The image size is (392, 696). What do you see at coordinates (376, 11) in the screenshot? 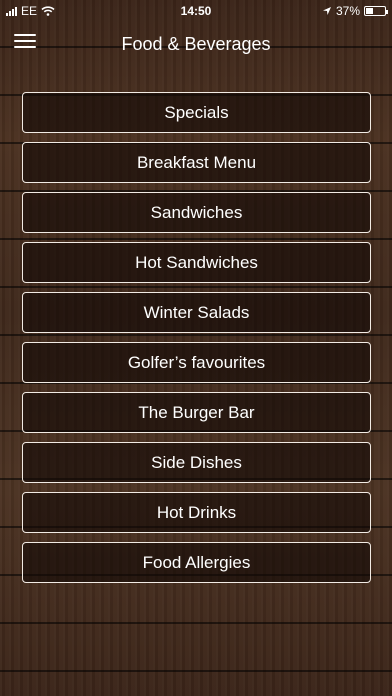
I see `battery-icon` at bounding box center [376, 11].